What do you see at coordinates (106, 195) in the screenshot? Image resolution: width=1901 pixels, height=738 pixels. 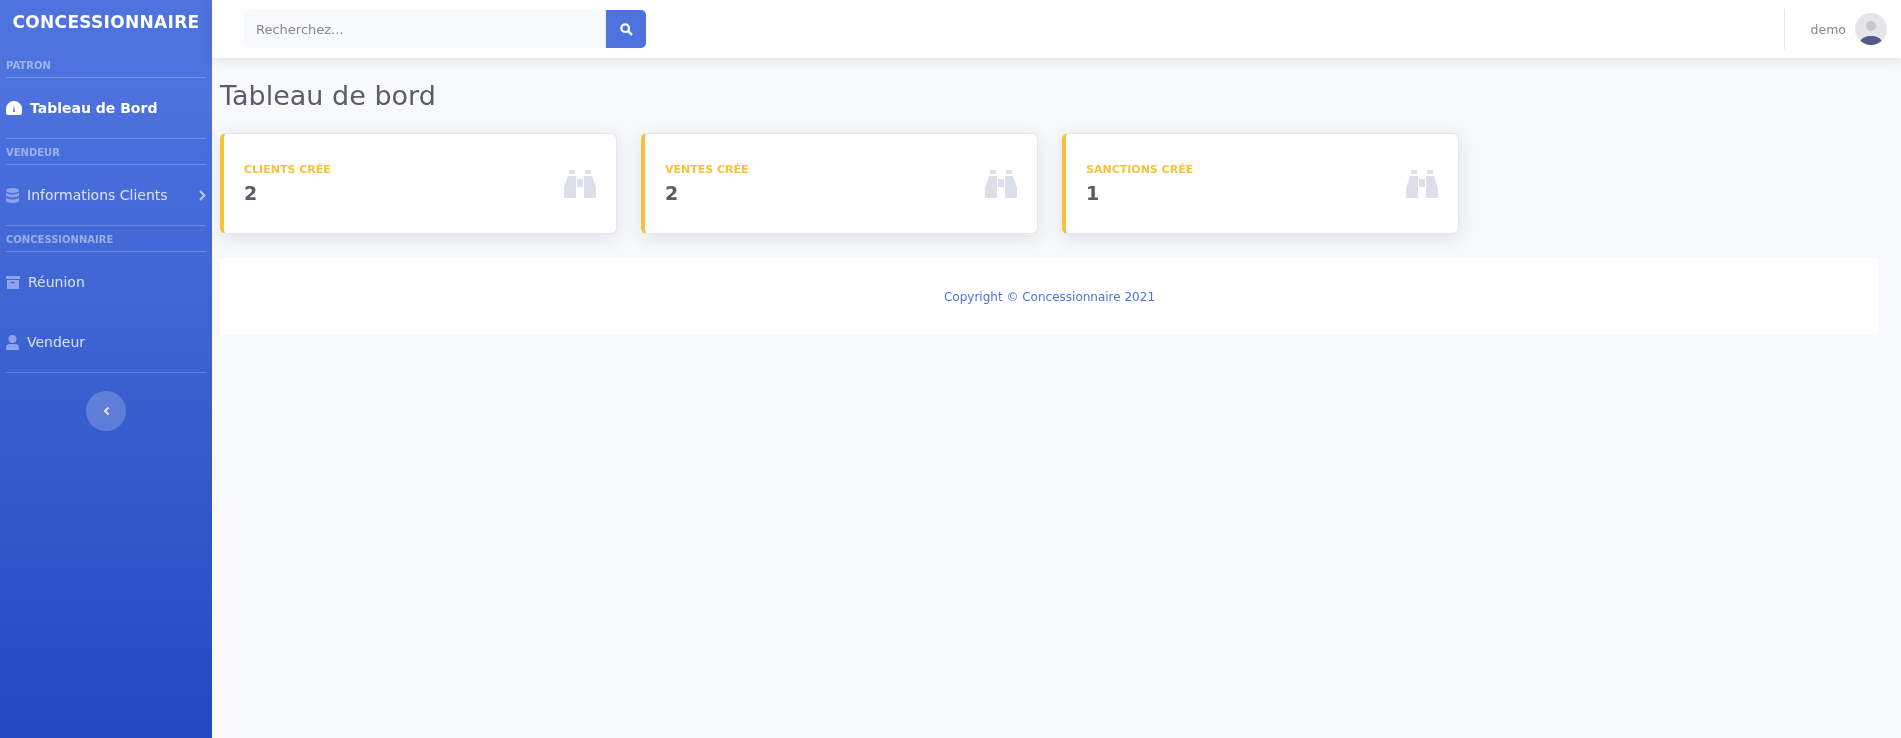 I see `sidebar-item: Informations Clients` at bounding box center [106, 195].